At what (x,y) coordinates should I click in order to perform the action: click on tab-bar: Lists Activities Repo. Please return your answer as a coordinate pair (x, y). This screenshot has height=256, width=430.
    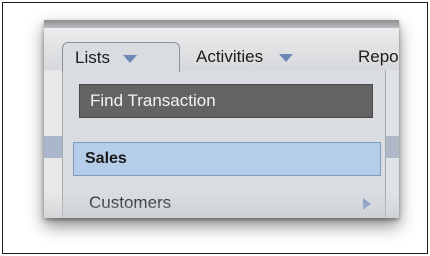
    Looking at the image, I should click on (221, 50).